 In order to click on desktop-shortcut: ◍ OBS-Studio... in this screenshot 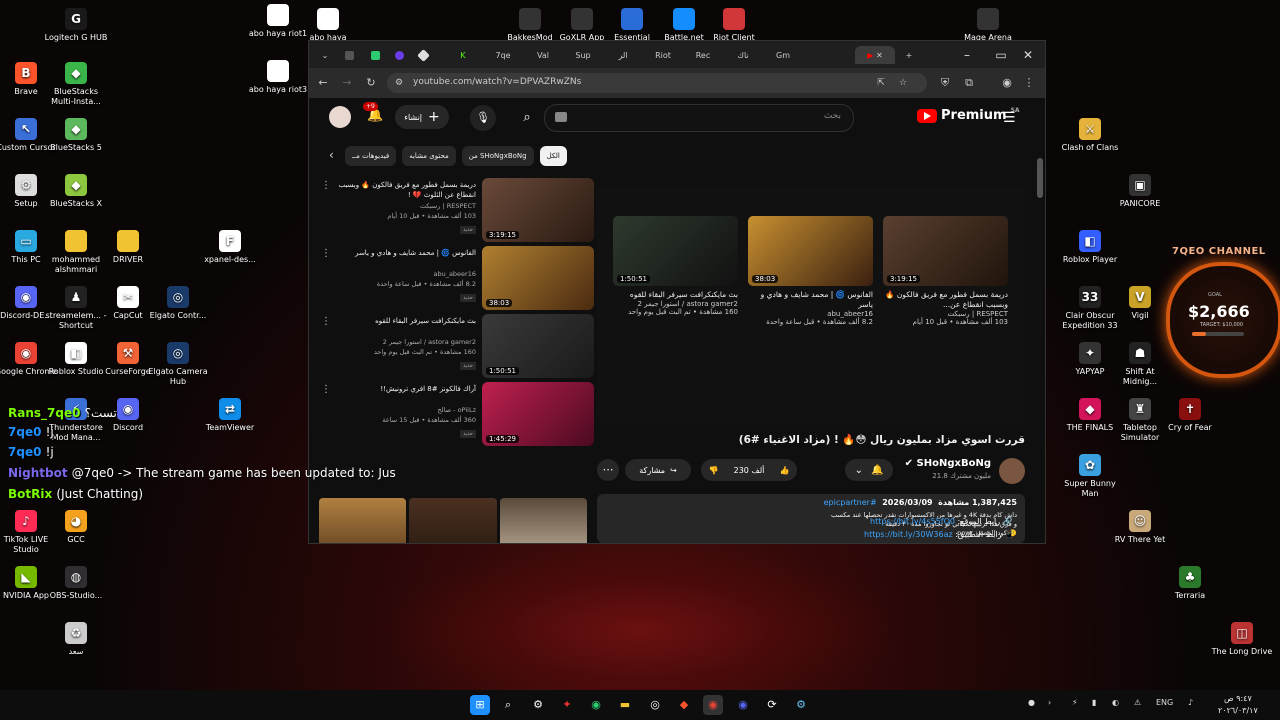, I will do `click(76, 583)`.